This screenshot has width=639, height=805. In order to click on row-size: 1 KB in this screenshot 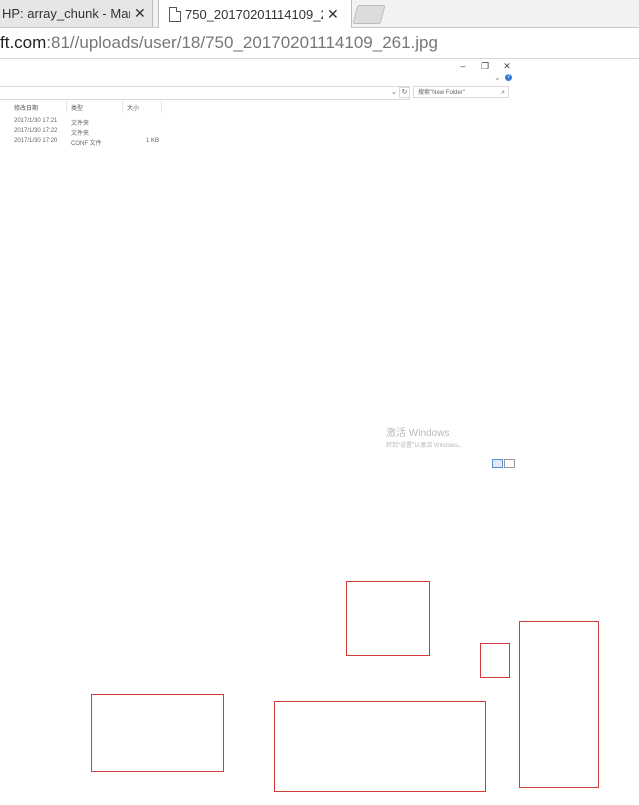, I will do `click(153, 141)`.